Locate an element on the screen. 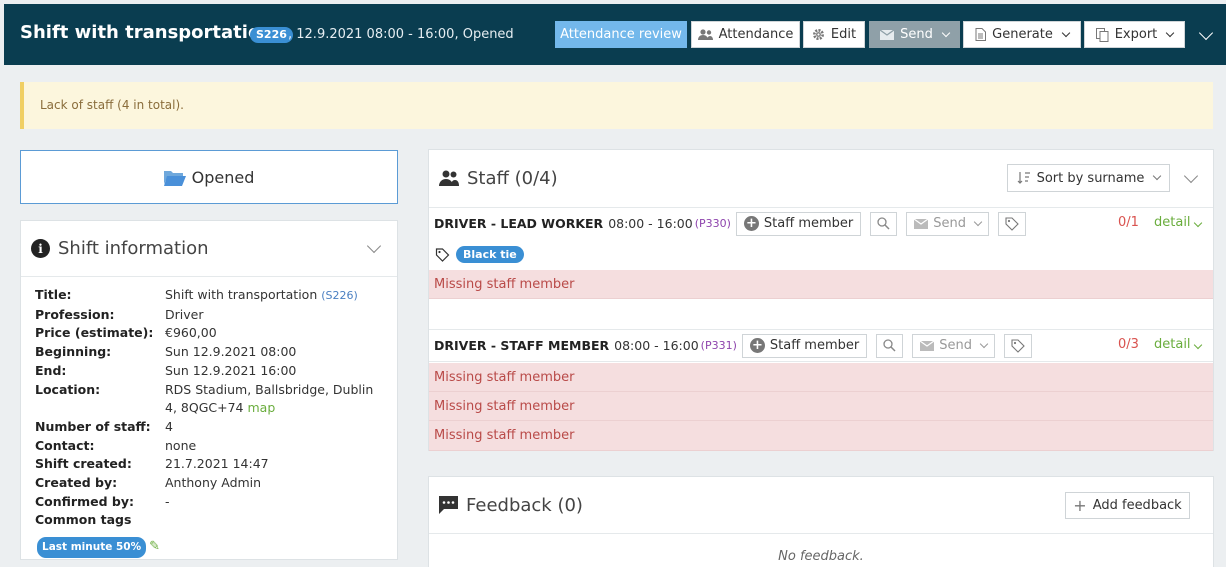 Image resolution: width=1226 pixels, height=567 pixels. shift-code-link: (S226) is located at coordinates (339, 295).